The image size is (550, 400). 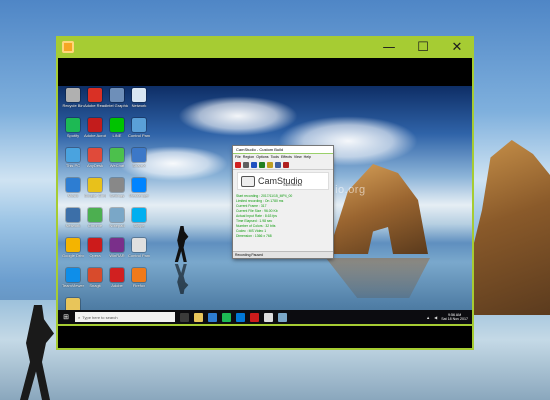 I want to click on menu-item-effects: Effects, so click(x=286, y=157).